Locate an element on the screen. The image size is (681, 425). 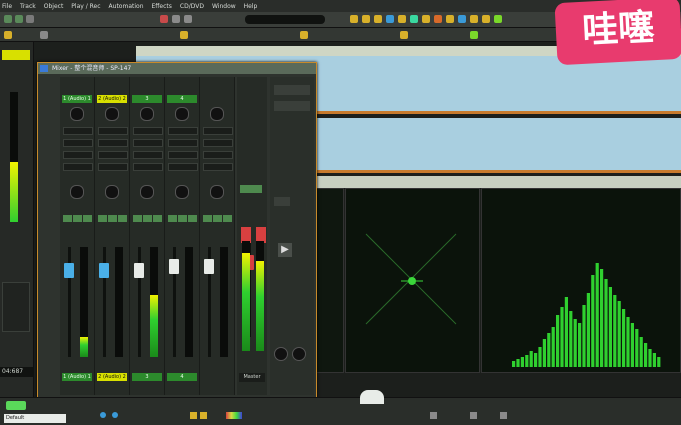
master-mute-button is located at coordinates (251, 189).